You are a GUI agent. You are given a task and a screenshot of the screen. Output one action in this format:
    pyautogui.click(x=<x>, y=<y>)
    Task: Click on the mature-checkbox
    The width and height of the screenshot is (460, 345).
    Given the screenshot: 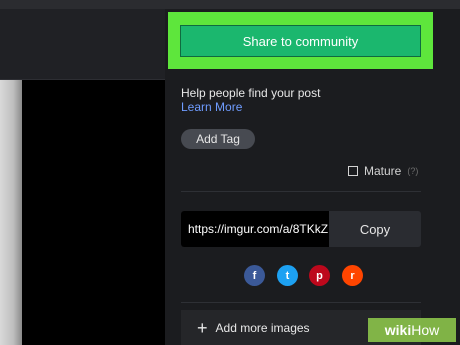 What is the action you would take?
    pyautogui.click(x=353, y=171)
    